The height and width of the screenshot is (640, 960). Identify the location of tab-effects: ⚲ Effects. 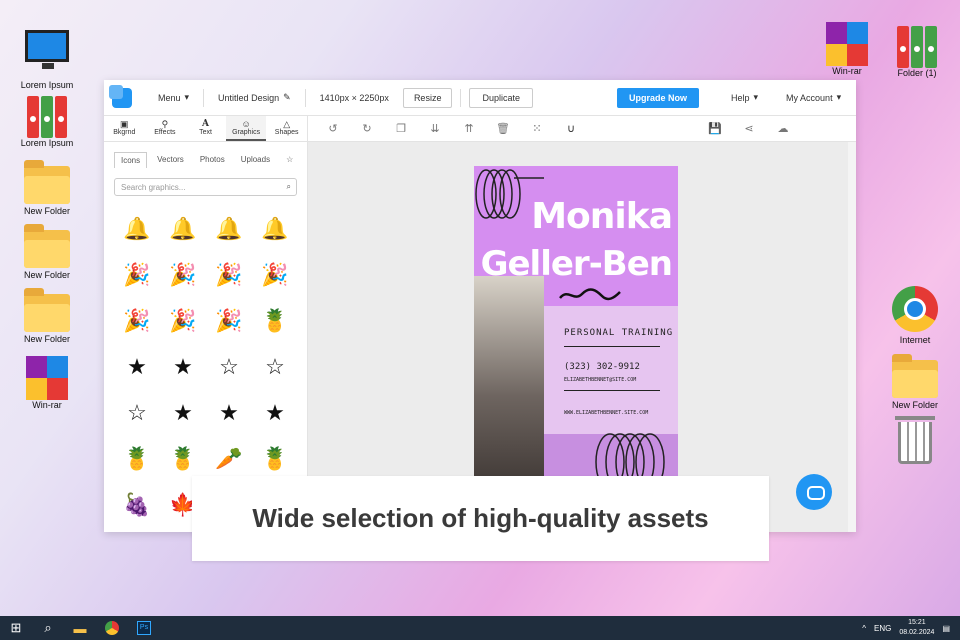
(165, 128).